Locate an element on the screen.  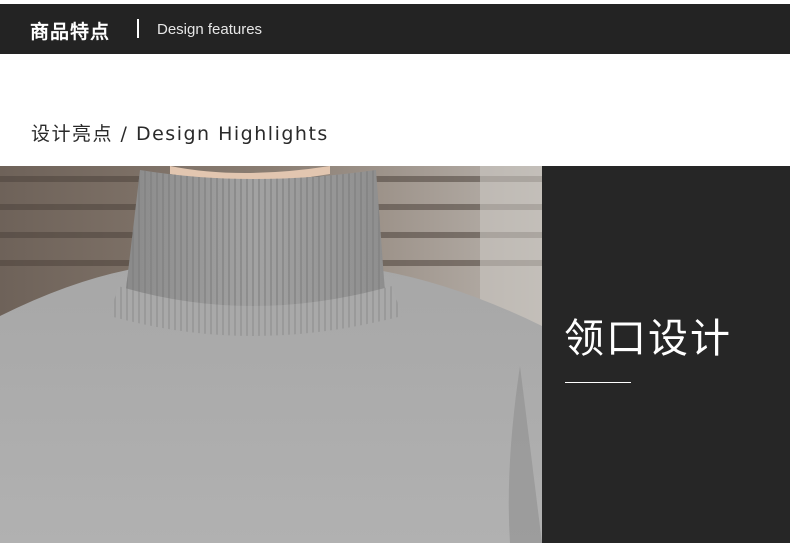
section-subtitle: 设计亮点 / Design Highlights is located at coordinates (180, 134).